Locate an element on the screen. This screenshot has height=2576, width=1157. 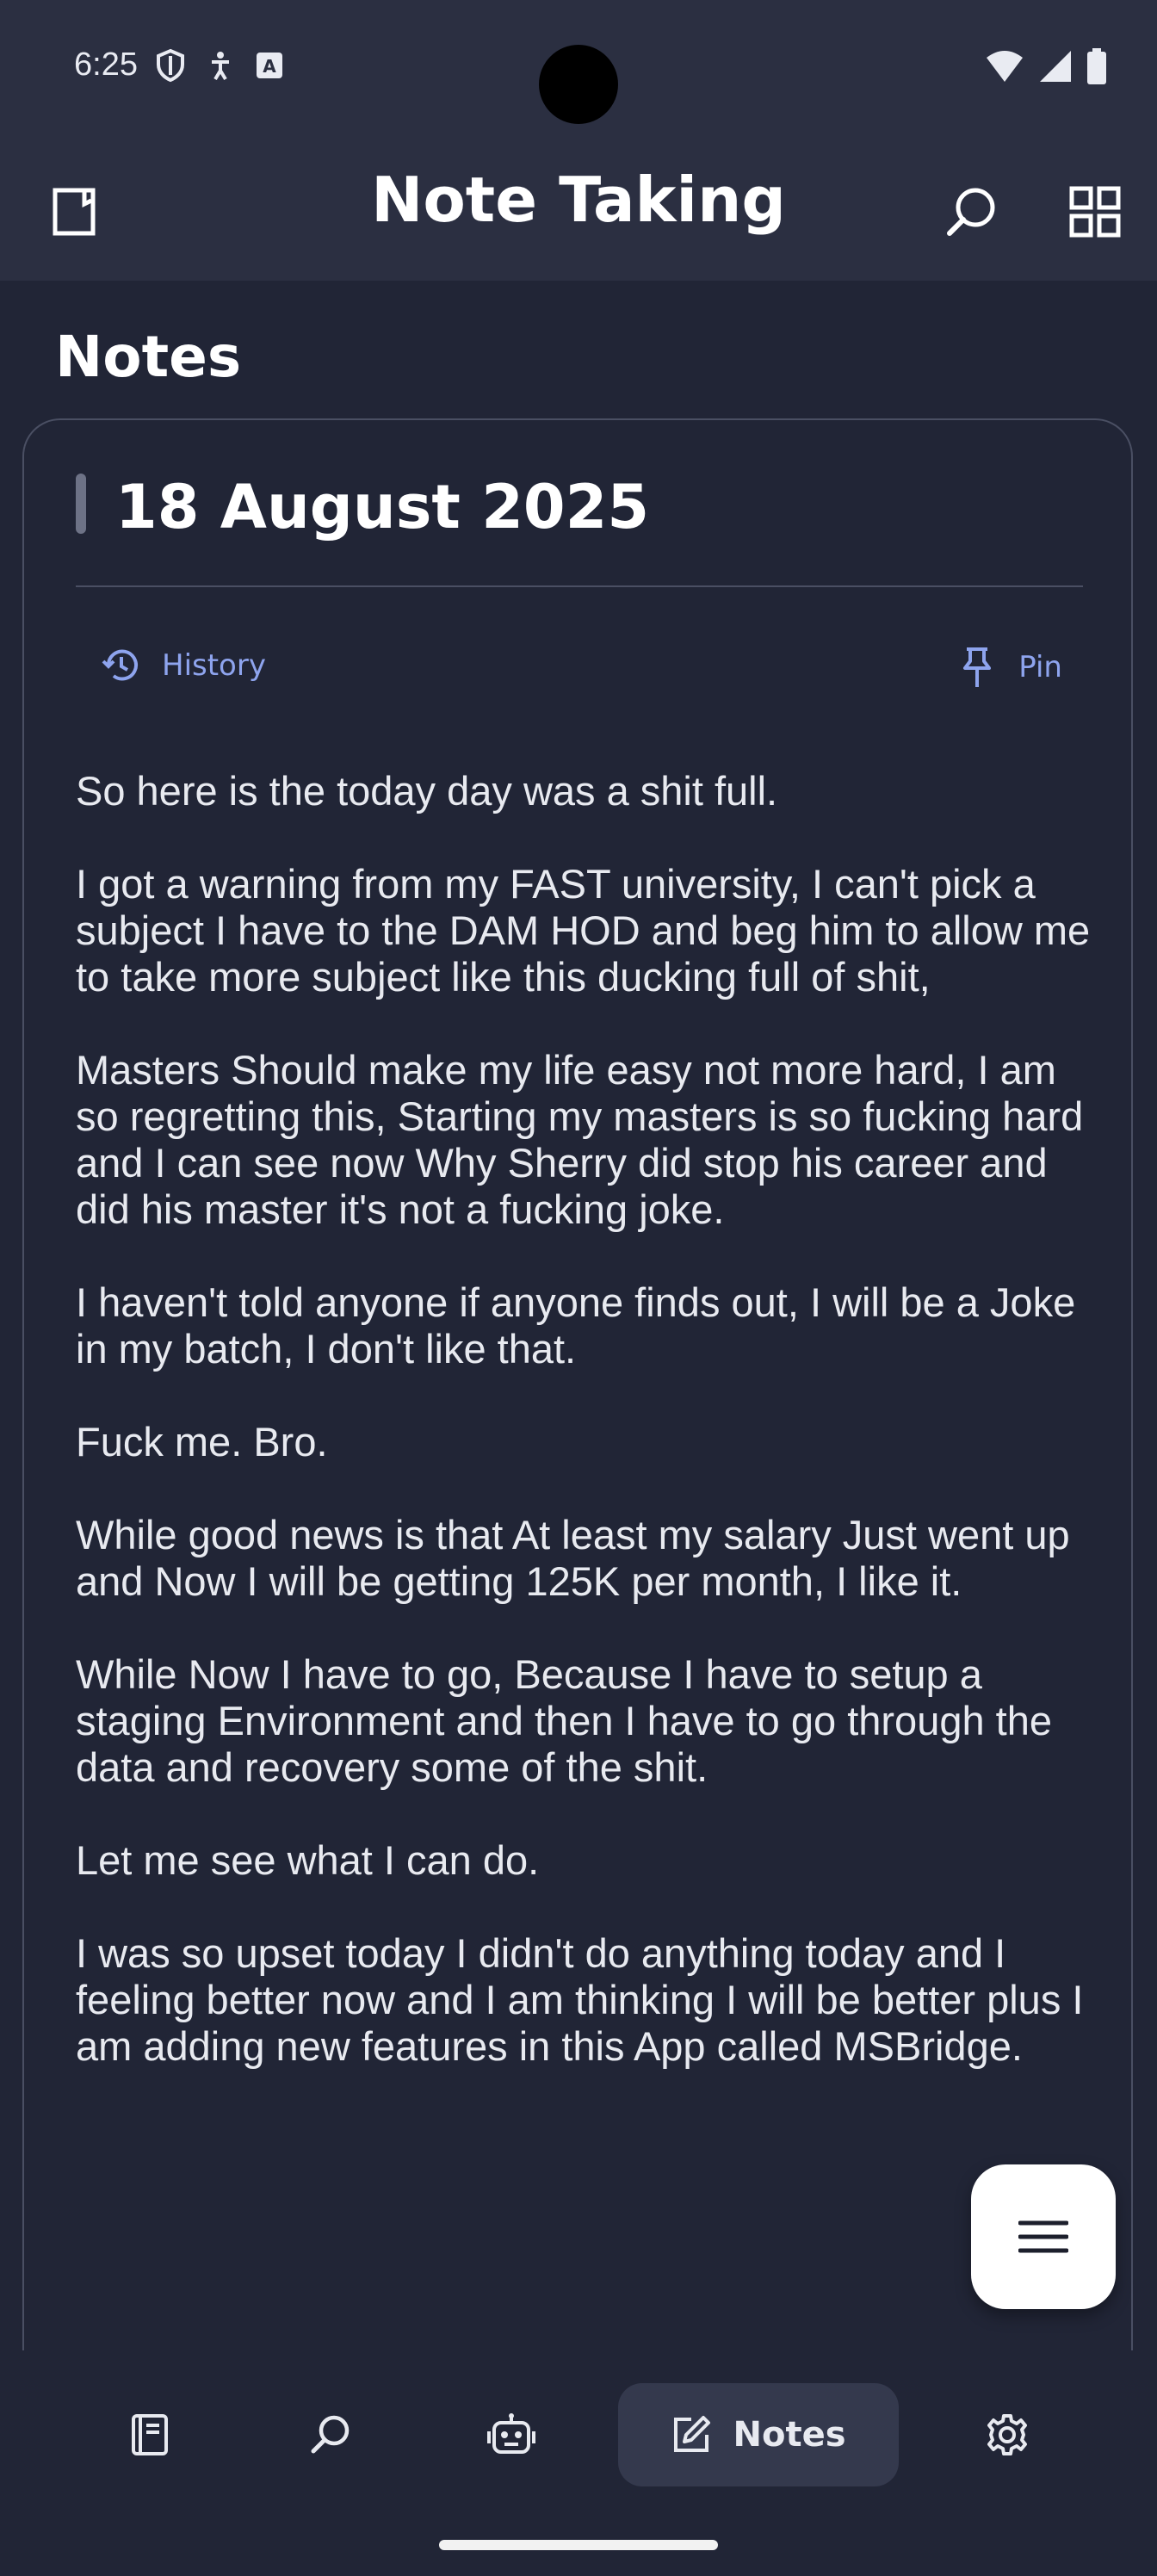
status-bar: 6:25 A is located at coordinates (579, 73).